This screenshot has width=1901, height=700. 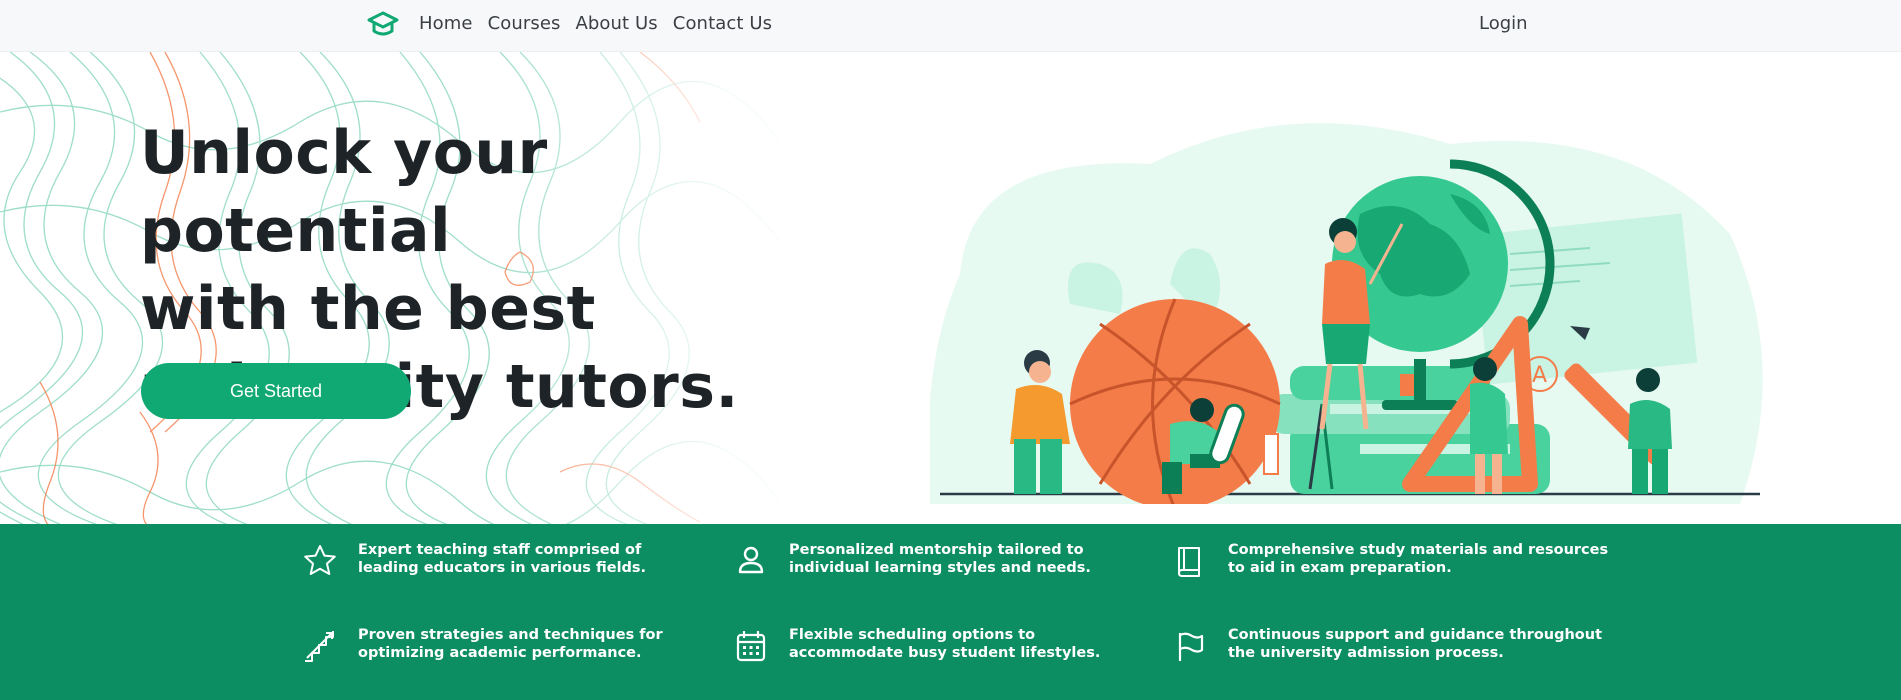 I want to click on graduation-cap-icon, so click(x=383, y=23).